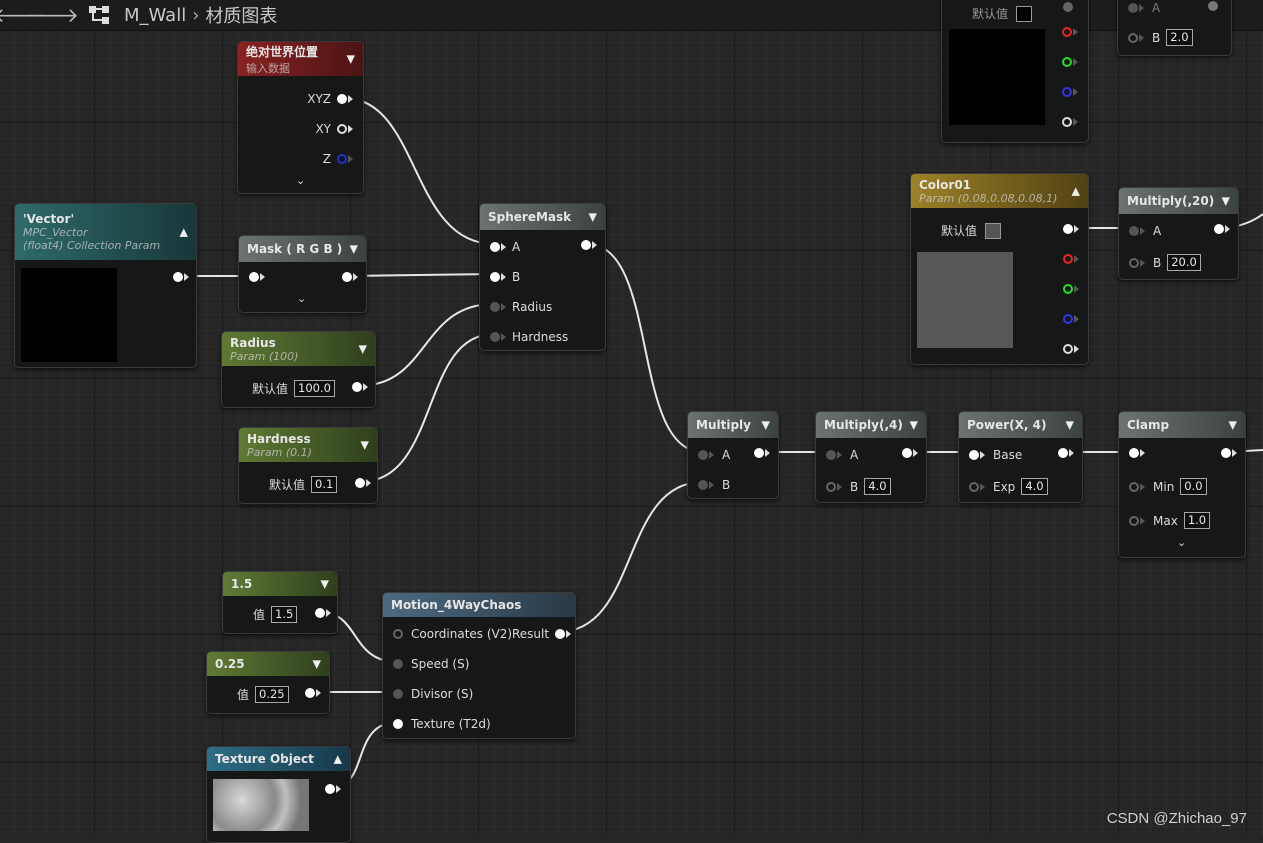 The image size is (1263, 843). Describe the element at coordinates (495, 337) in the screenshot. I see `input-pin-hardness` at that location.